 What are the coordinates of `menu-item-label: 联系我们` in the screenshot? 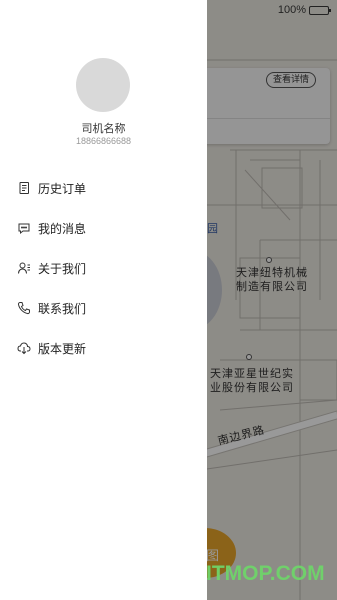 It's located at (62, 308).